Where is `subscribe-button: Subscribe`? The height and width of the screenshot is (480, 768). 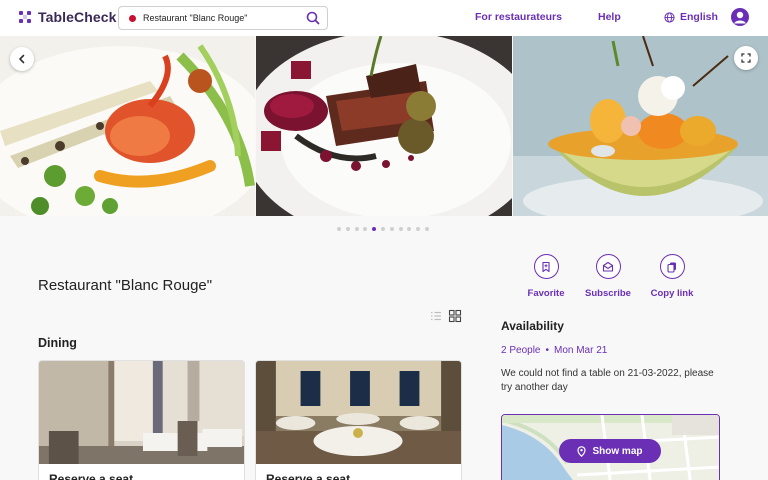 subscribe-button: Subscribe is located at coordinates (608, 276).